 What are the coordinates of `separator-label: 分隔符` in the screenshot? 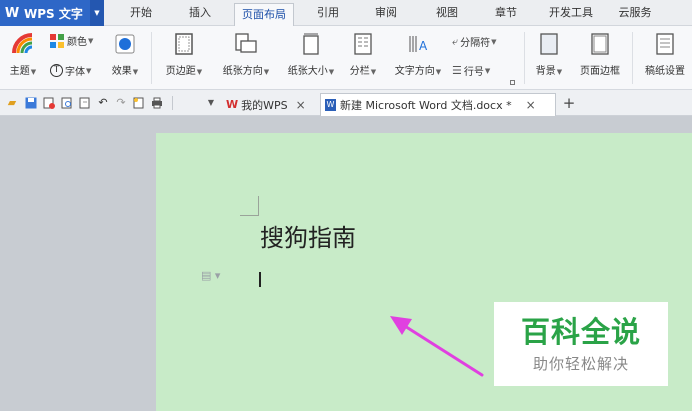 It's located at (475, 43).